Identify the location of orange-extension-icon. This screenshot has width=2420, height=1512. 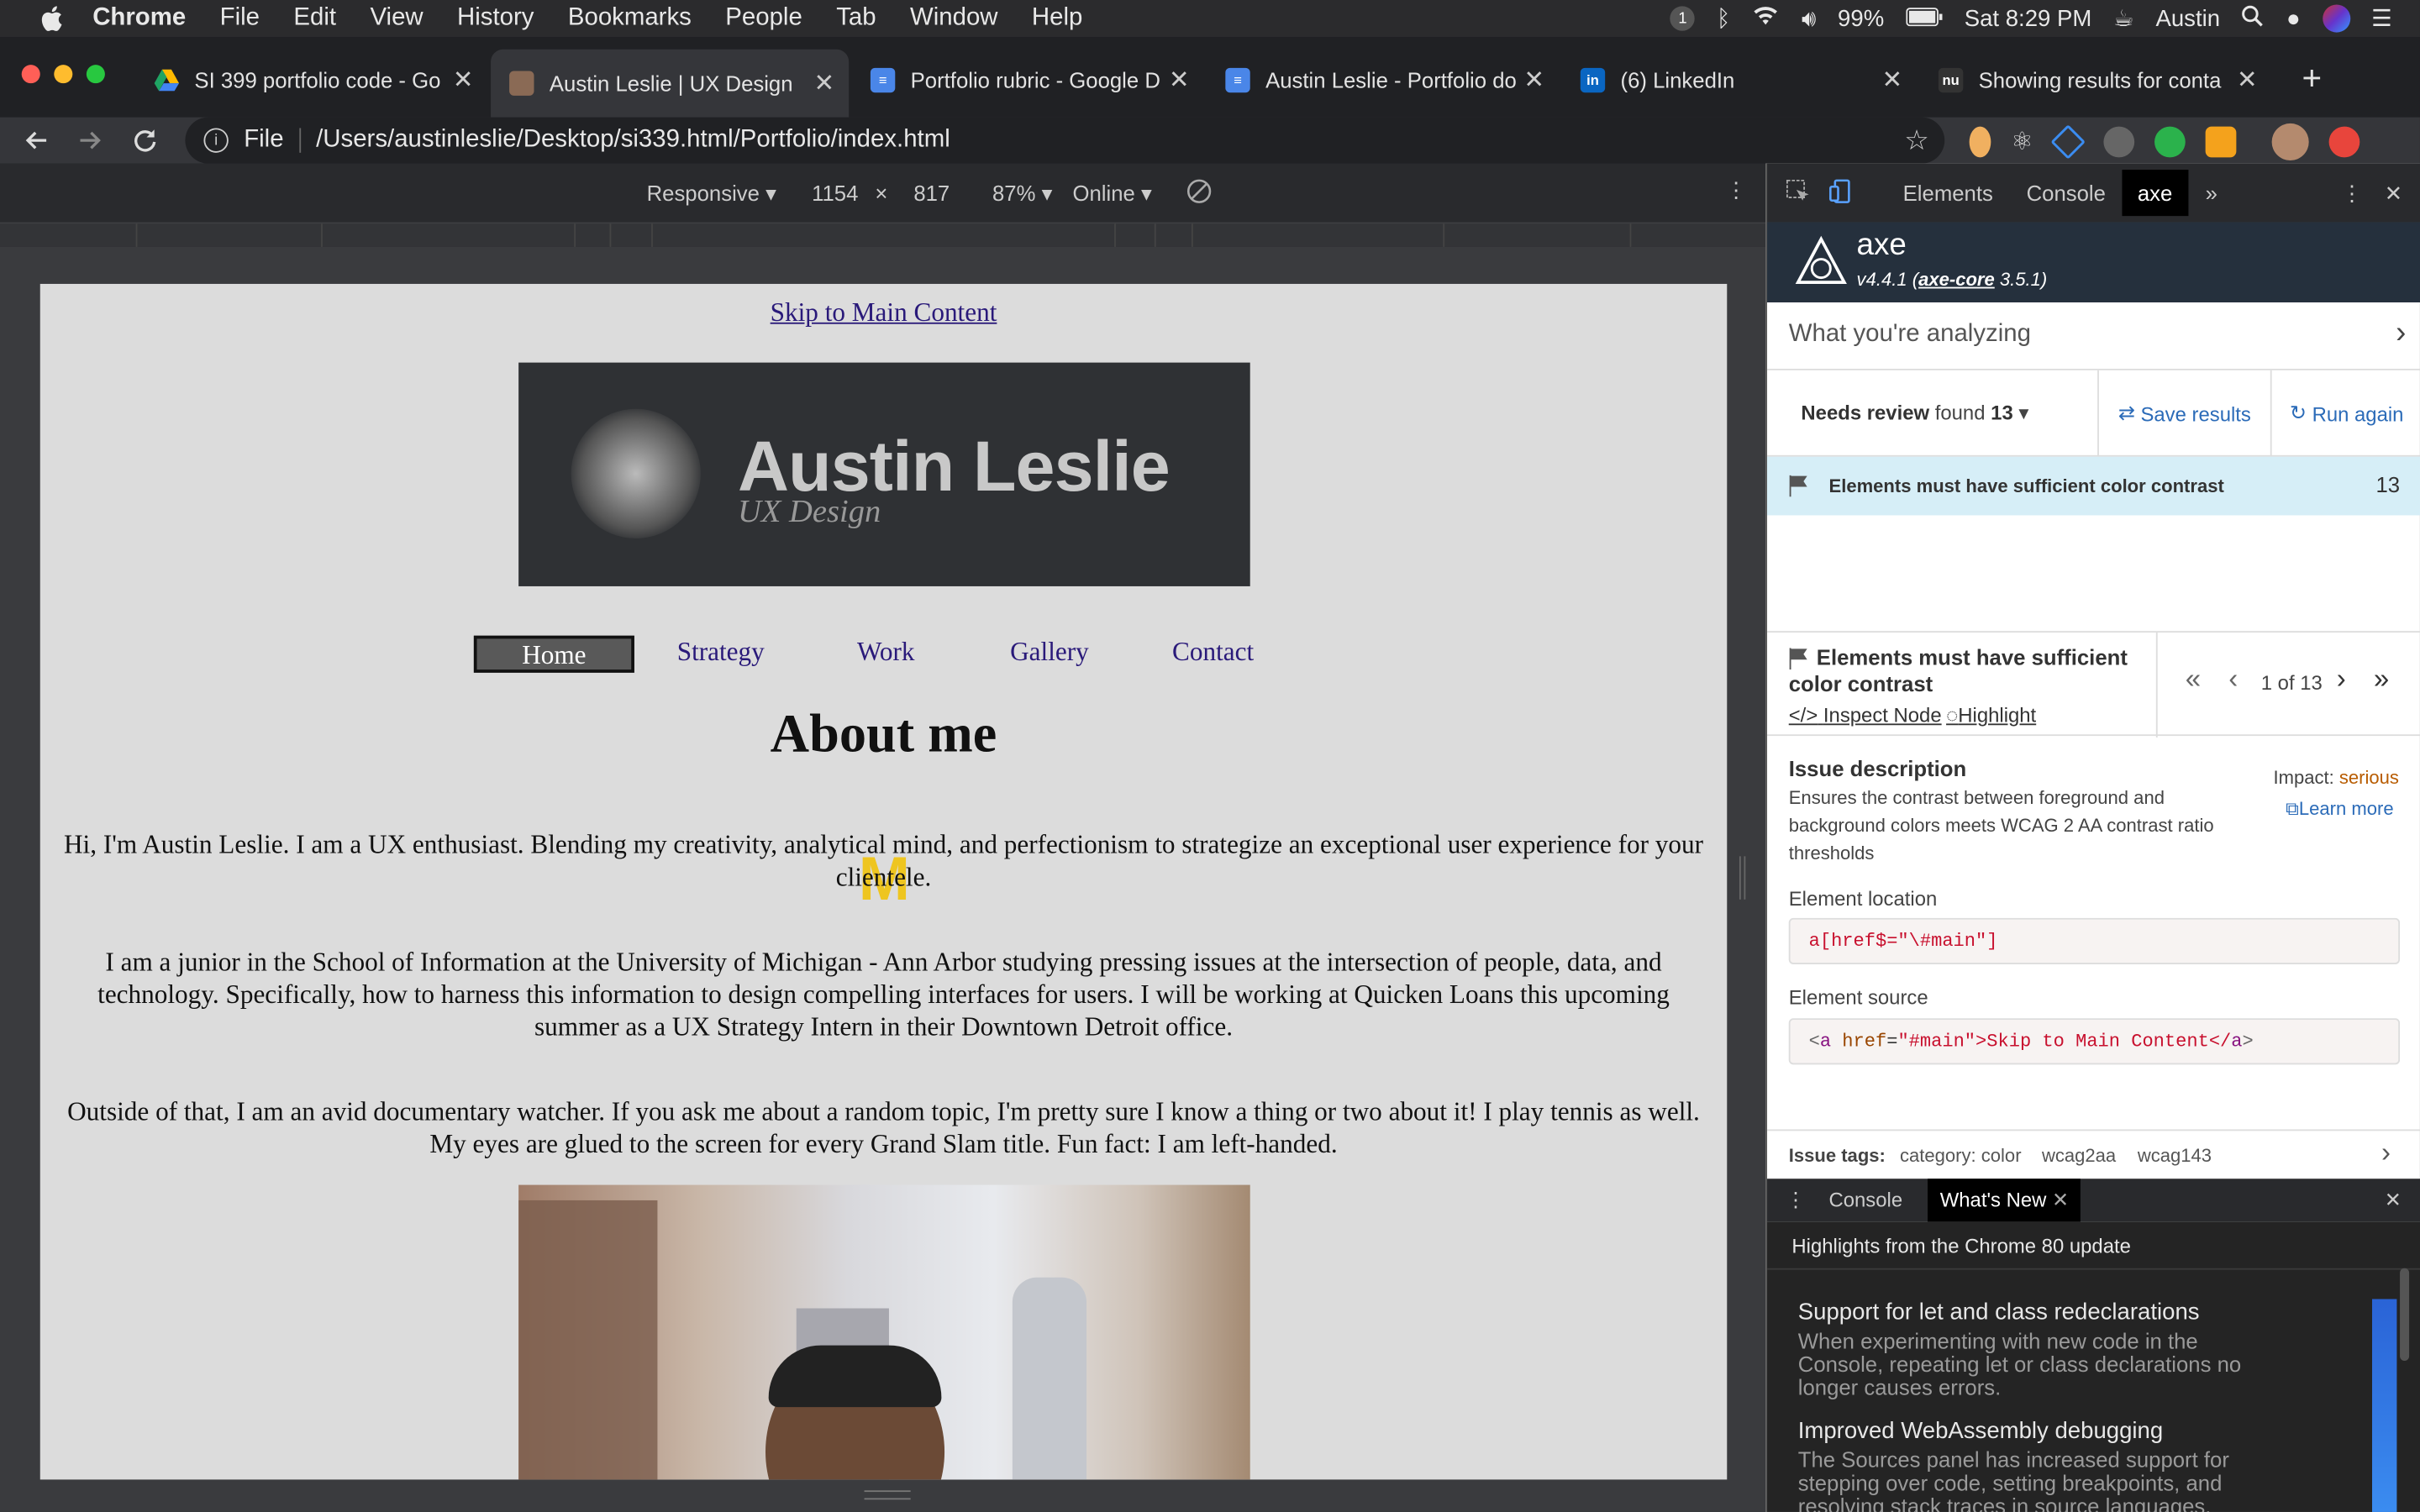
(2222, 142).